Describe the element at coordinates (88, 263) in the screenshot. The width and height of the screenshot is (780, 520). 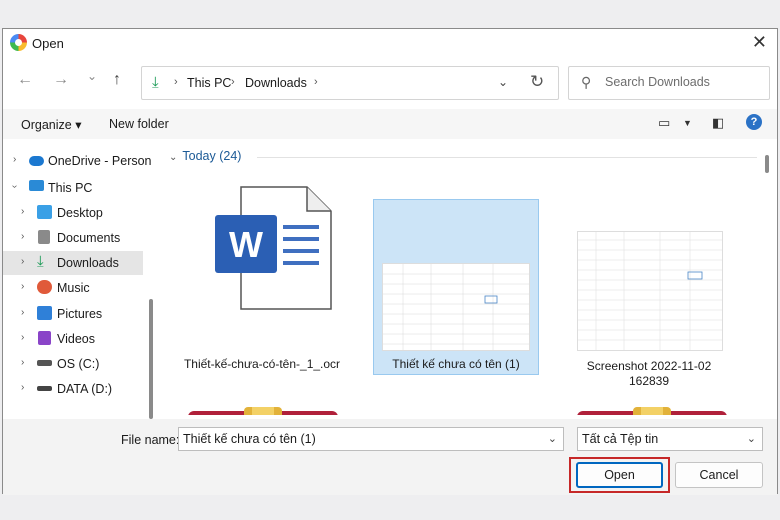
I see `sidebar-item-label: Downloads` at that location.